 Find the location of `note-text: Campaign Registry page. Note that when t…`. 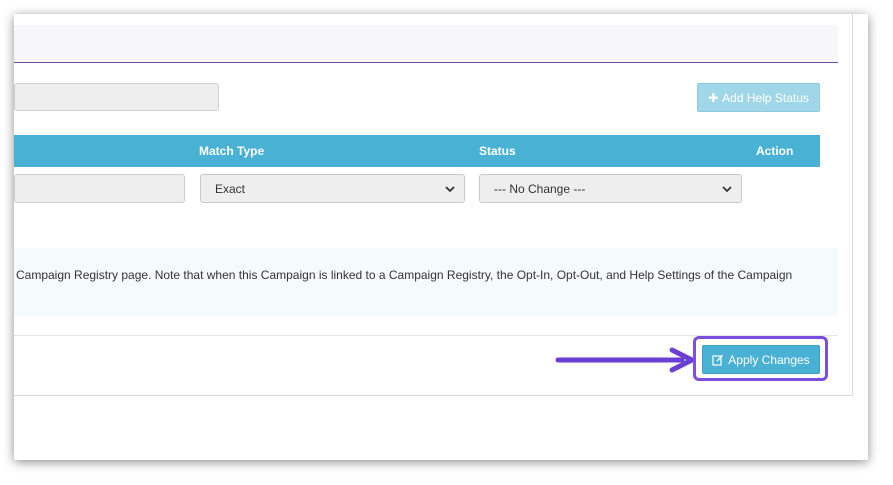

note-text: Campaign Registry page. Note that when t… is located at coordinates (404, 275).